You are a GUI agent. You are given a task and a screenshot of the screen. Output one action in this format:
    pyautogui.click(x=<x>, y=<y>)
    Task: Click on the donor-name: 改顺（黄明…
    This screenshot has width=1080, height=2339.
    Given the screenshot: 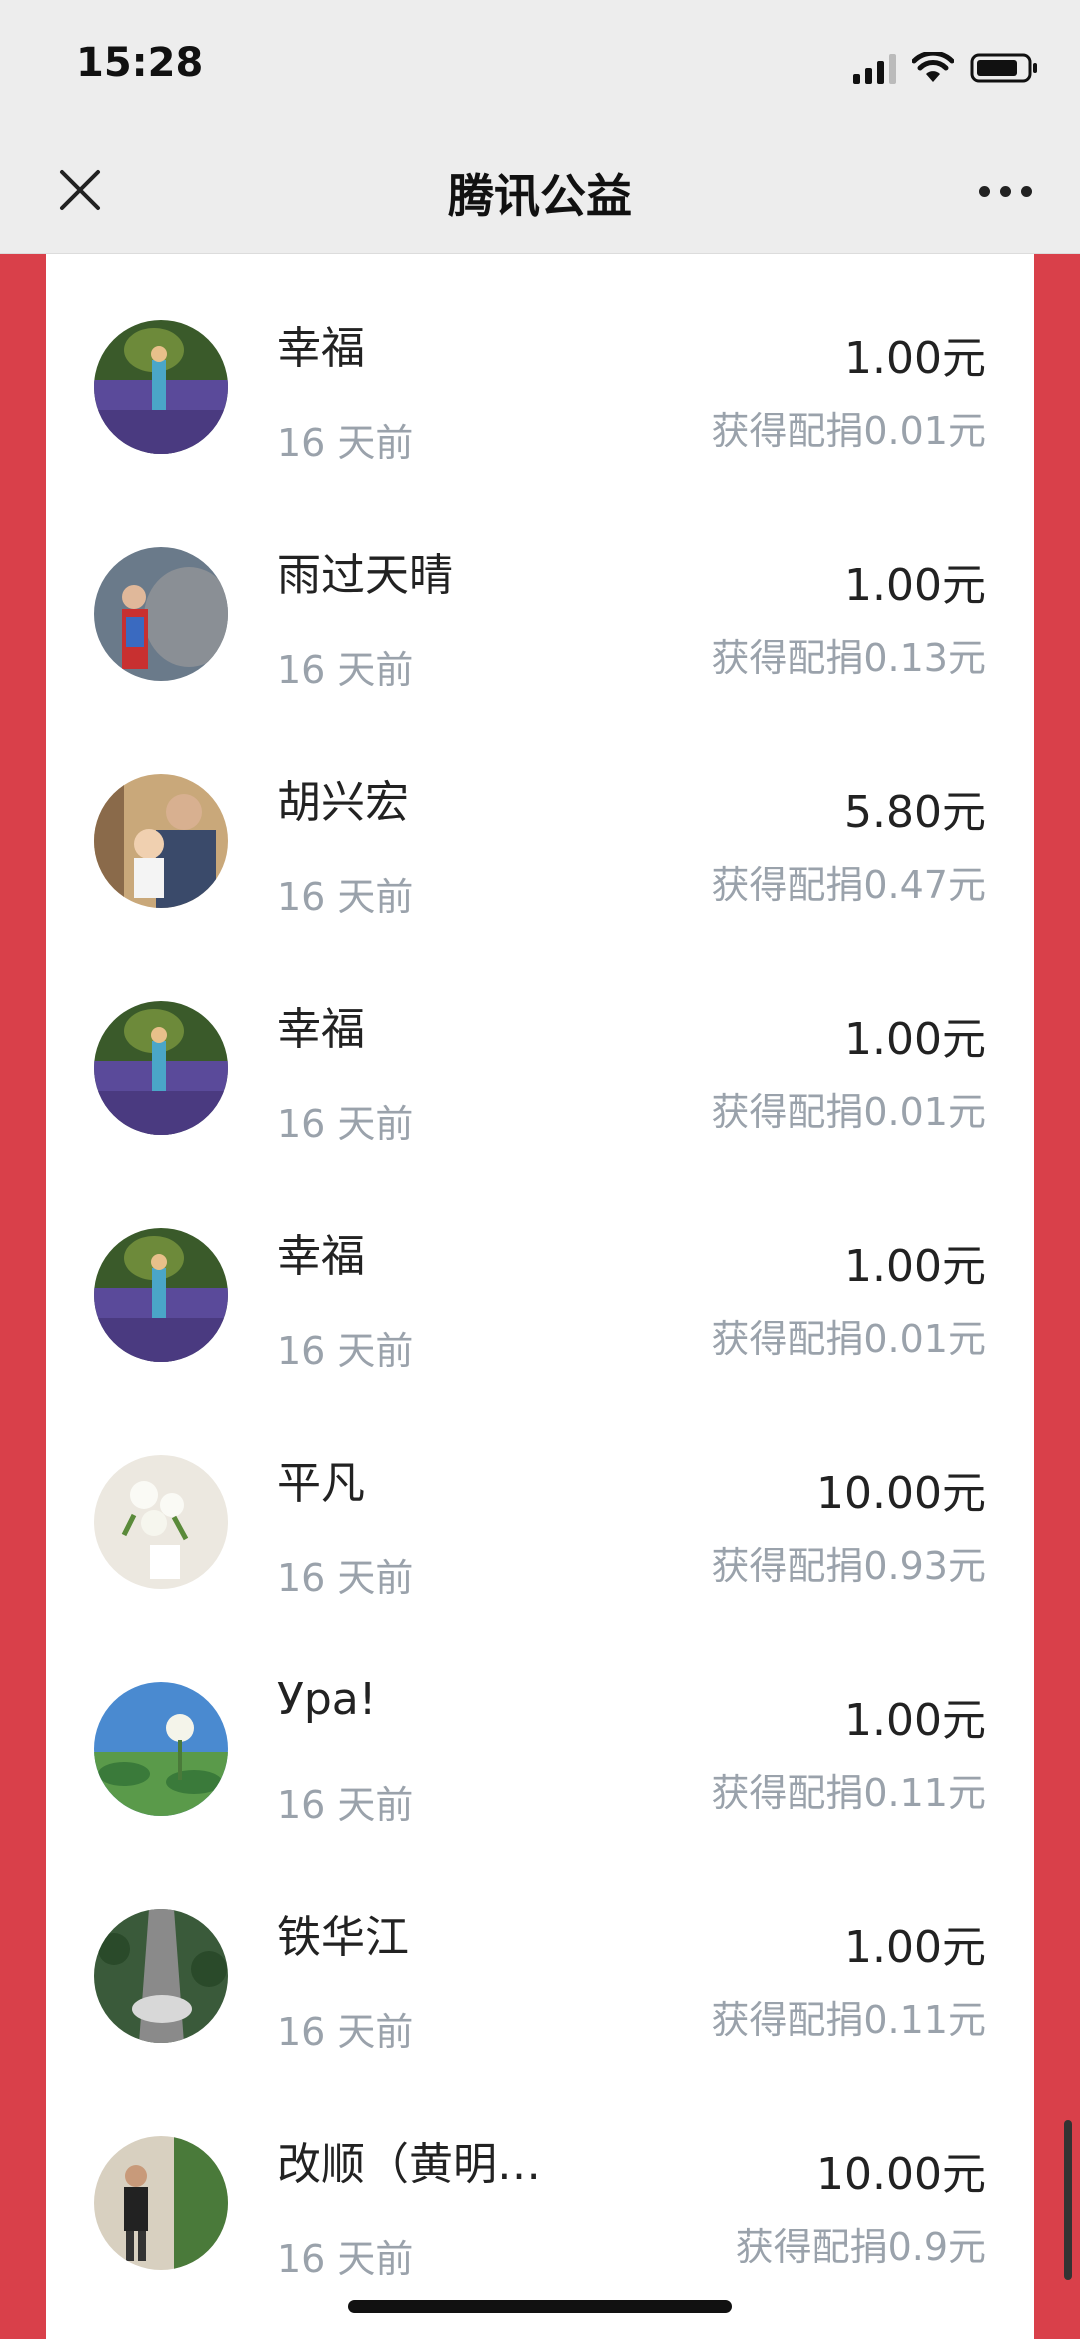 What is the action you would take?
    pyautogui.click(x=409, y=2164)
    